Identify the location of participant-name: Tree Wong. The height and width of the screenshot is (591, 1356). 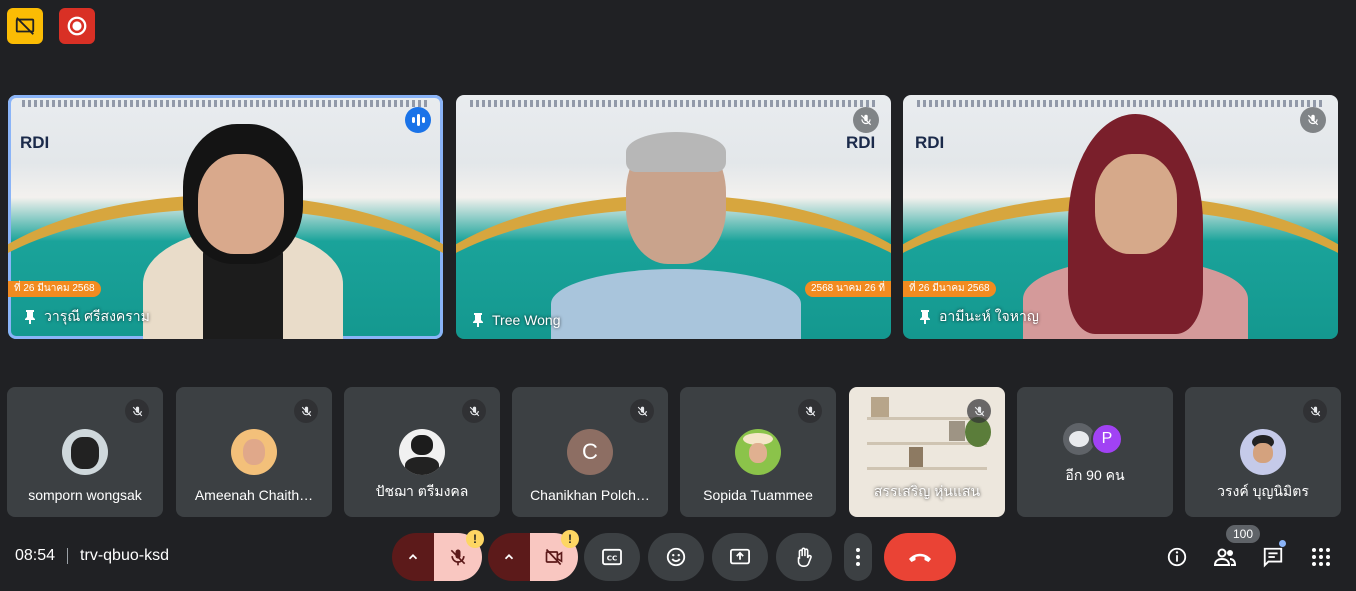
(526, 320).